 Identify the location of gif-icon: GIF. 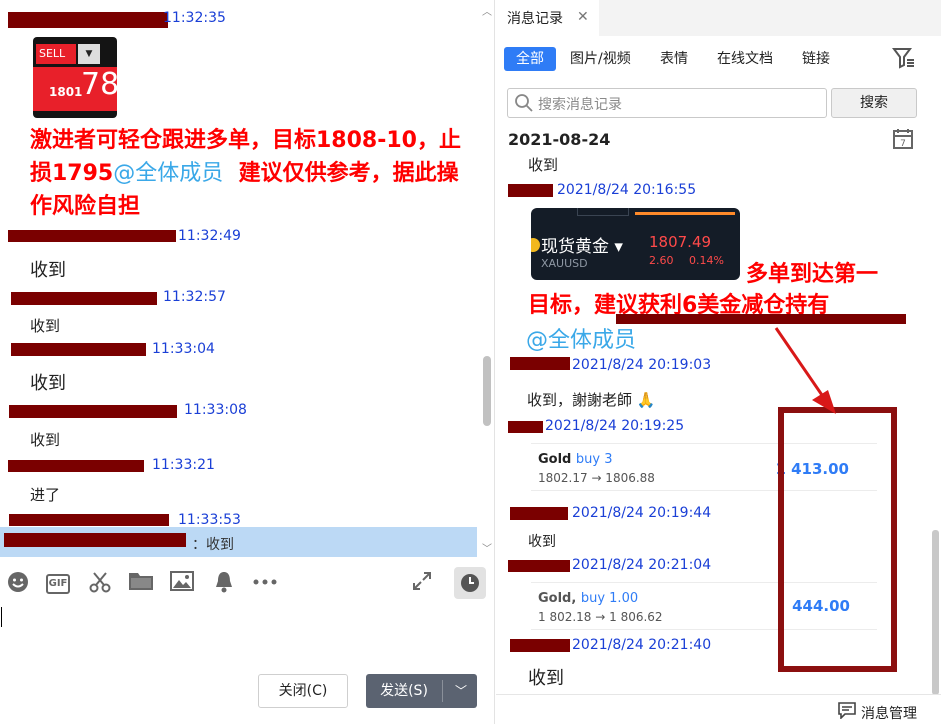
(58, 584).